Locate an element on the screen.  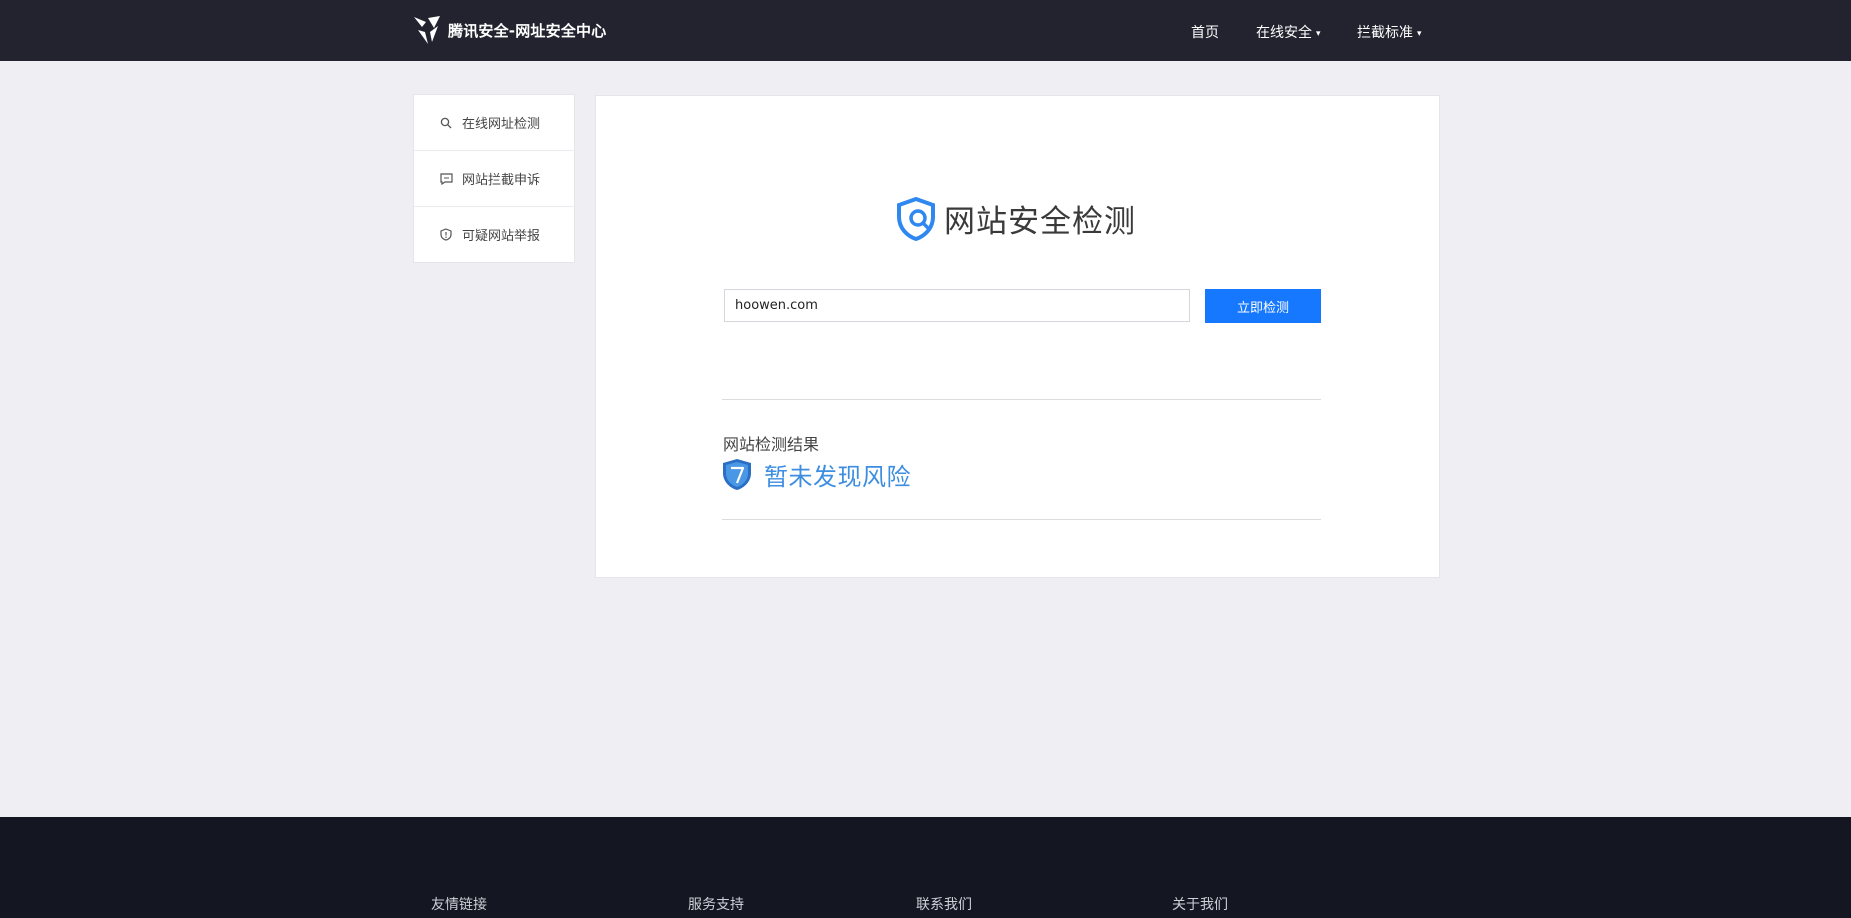
nav-block-standard-label: 拦截标准 is located at coordinates (1385, 33).